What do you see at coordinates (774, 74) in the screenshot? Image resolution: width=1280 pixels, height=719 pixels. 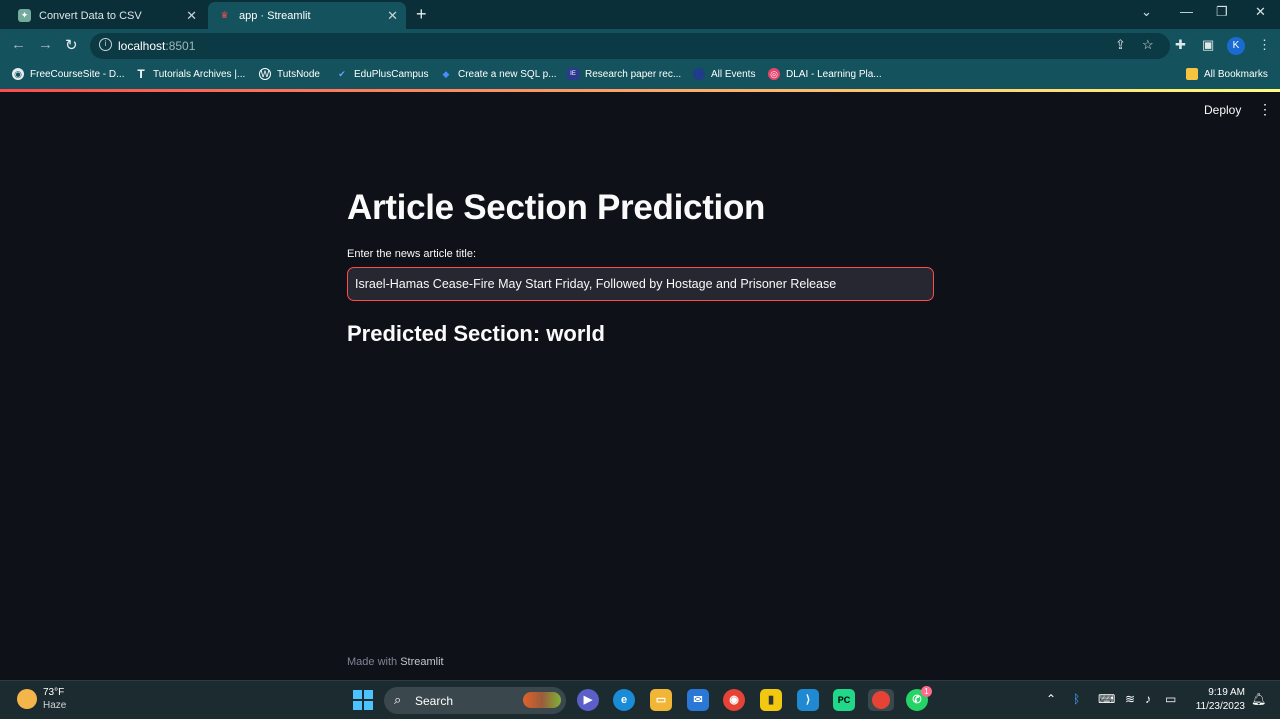 I see `dlai-icon: ◎` at bounding box center [774, 74].